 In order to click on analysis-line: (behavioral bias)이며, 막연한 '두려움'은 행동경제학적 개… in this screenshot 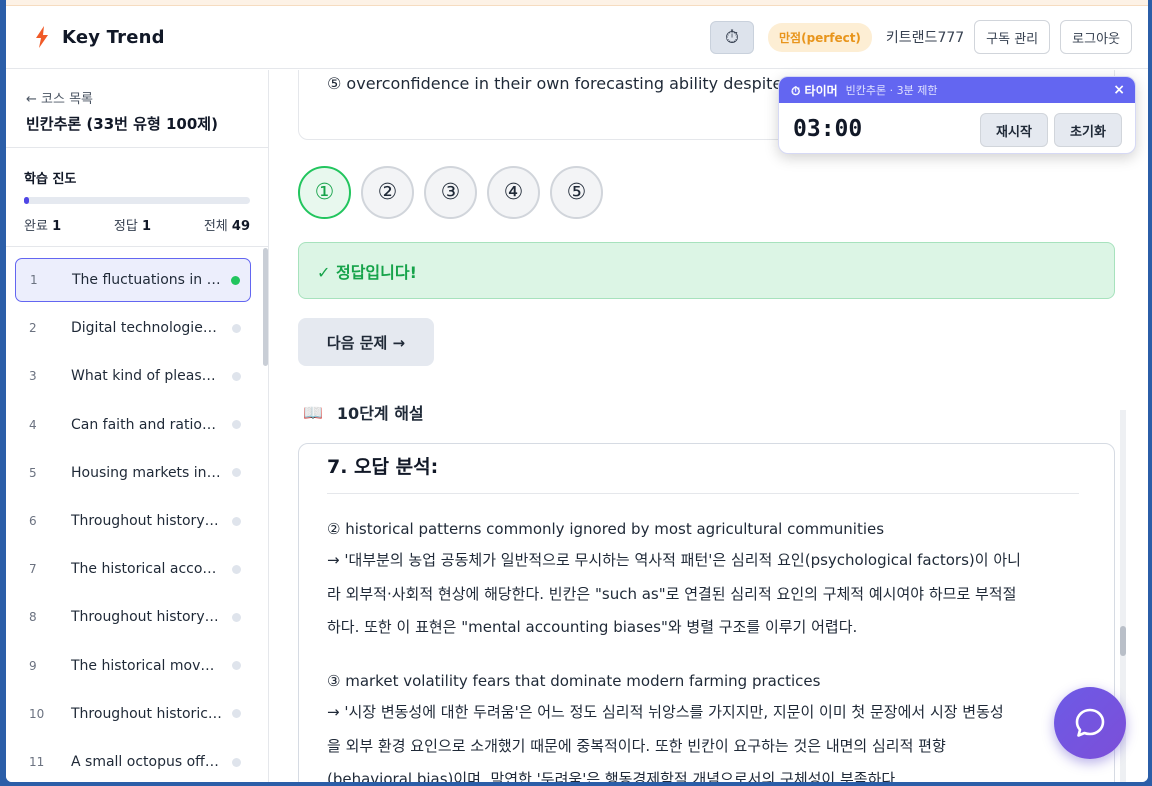, I will do `click(613, 776)`.